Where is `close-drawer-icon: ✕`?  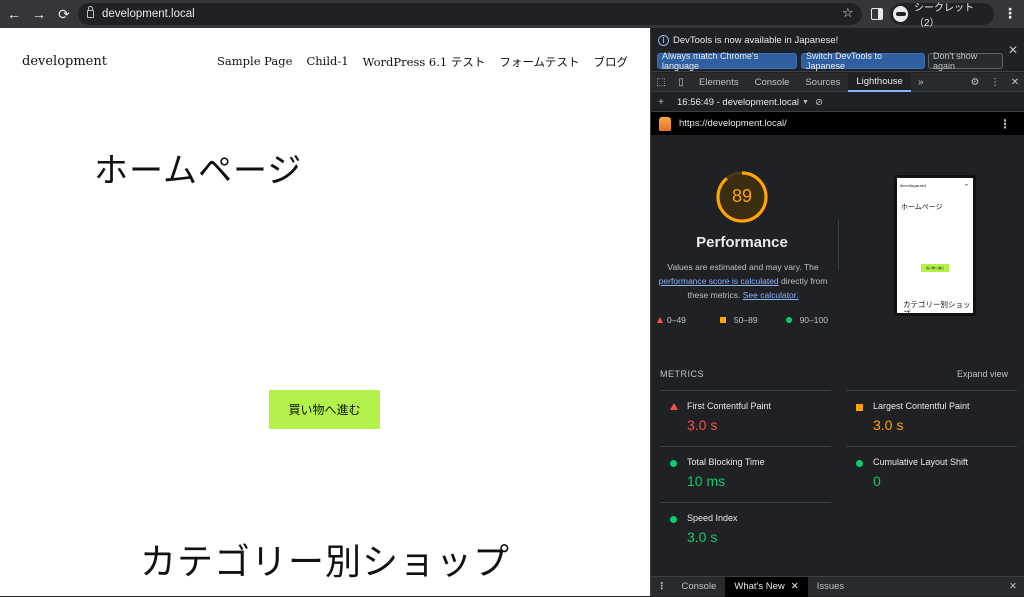
close-drawer-icon: ✕ is located at coordinates (1013, 586).